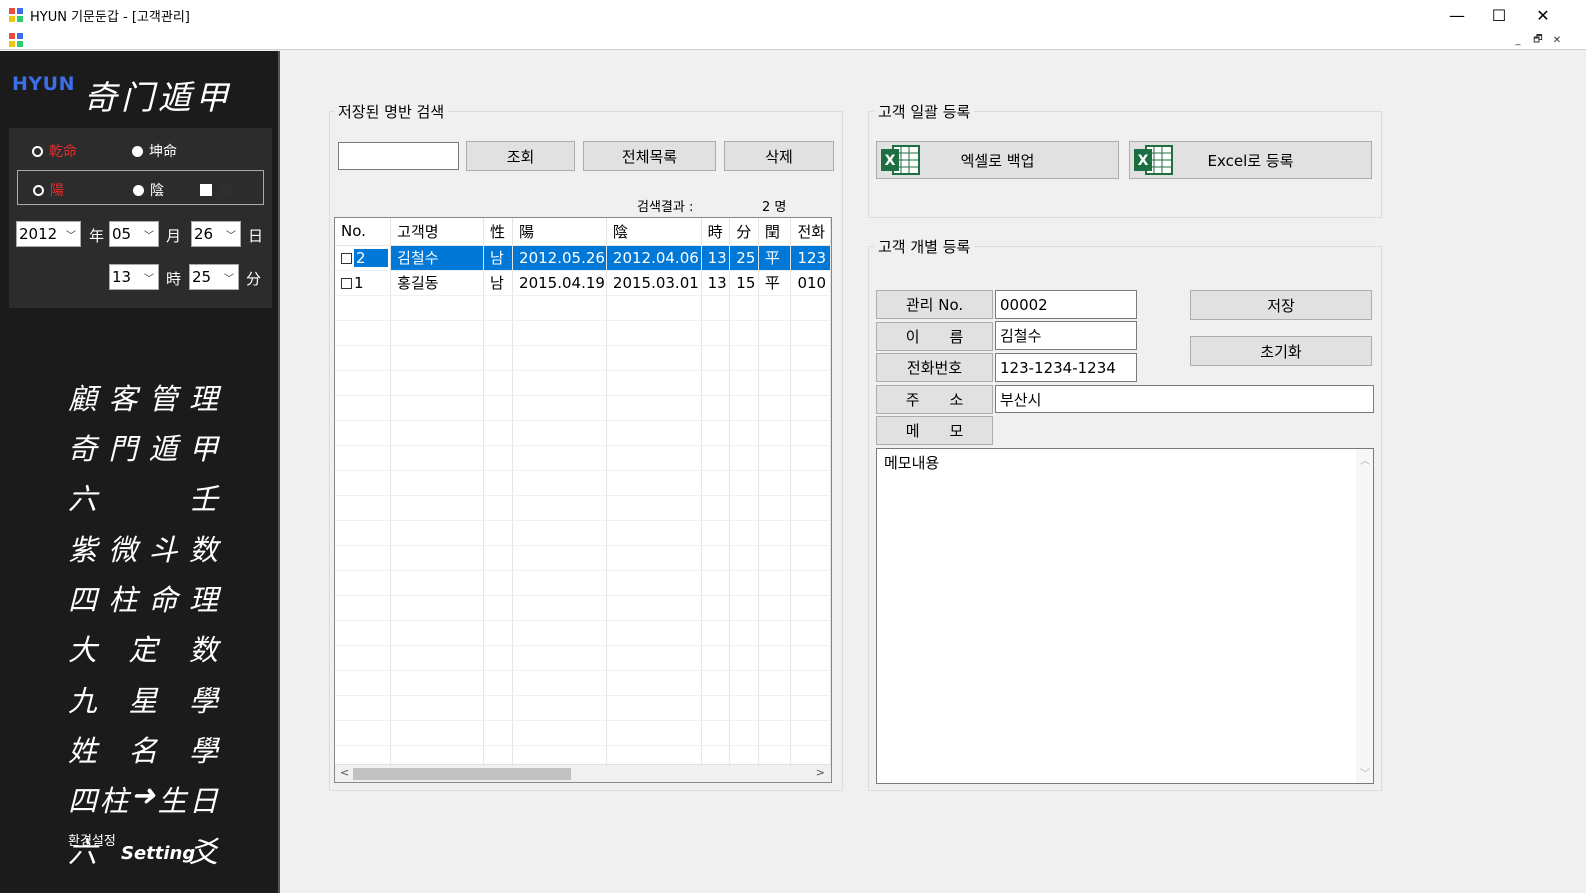 This screenshot has height=893, width=1586. Describe the element at coordinates (214, 277) in the screenshot. I see `minute-select: 25 ﹀` at that location.